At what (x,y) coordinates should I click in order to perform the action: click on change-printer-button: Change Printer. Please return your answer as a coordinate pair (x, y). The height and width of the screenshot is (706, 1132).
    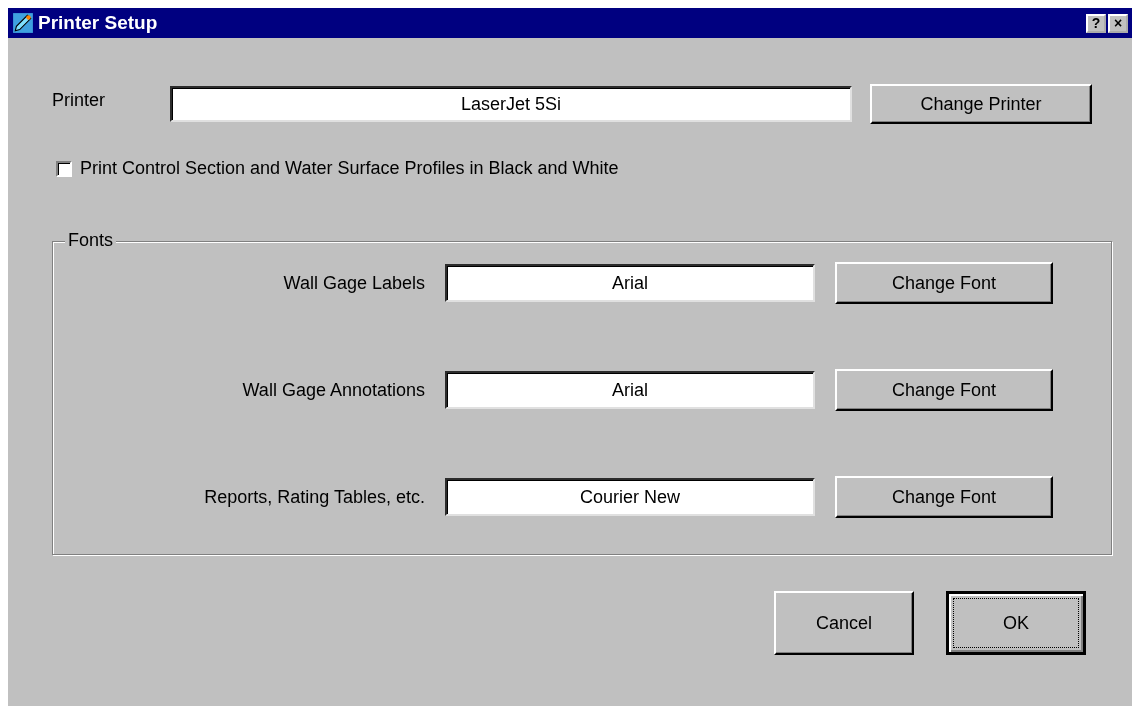
    Looking at the image, I should click on (981, 104).